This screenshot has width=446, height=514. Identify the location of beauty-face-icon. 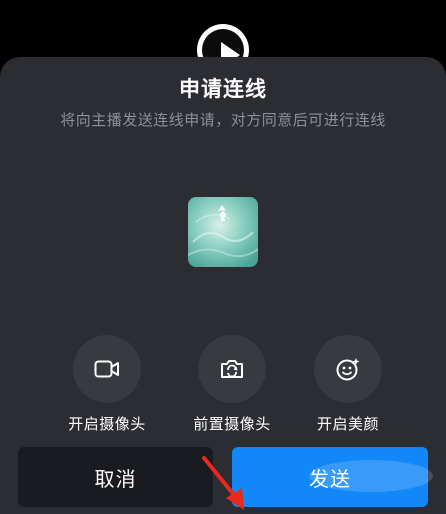
(348, 369).